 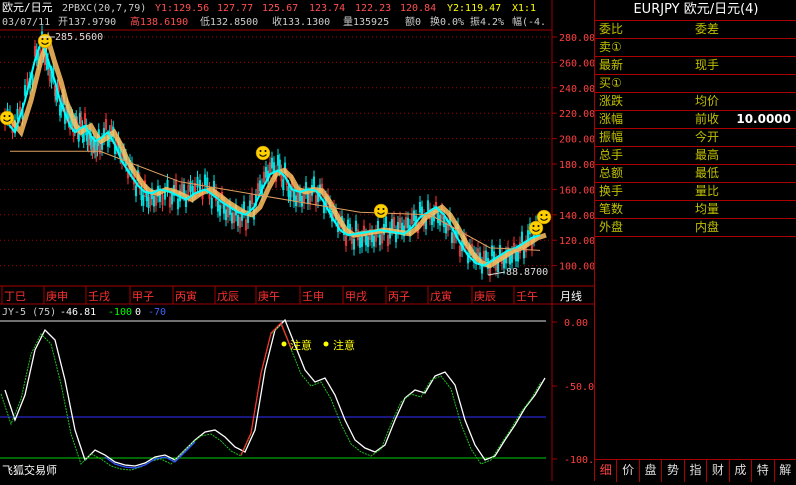 I want to click on time-tick: 壬午, so click(x=527, y=296).